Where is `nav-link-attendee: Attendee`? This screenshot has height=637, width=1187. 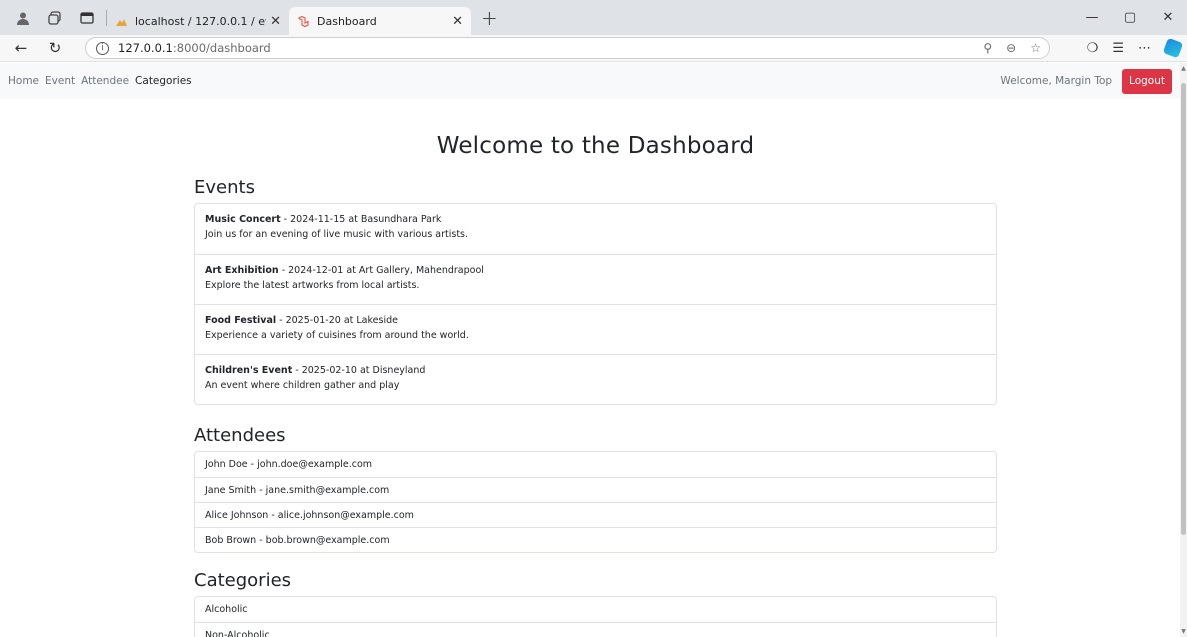 nav-link-attendee: Attendee is located at coordinates (105, 81).